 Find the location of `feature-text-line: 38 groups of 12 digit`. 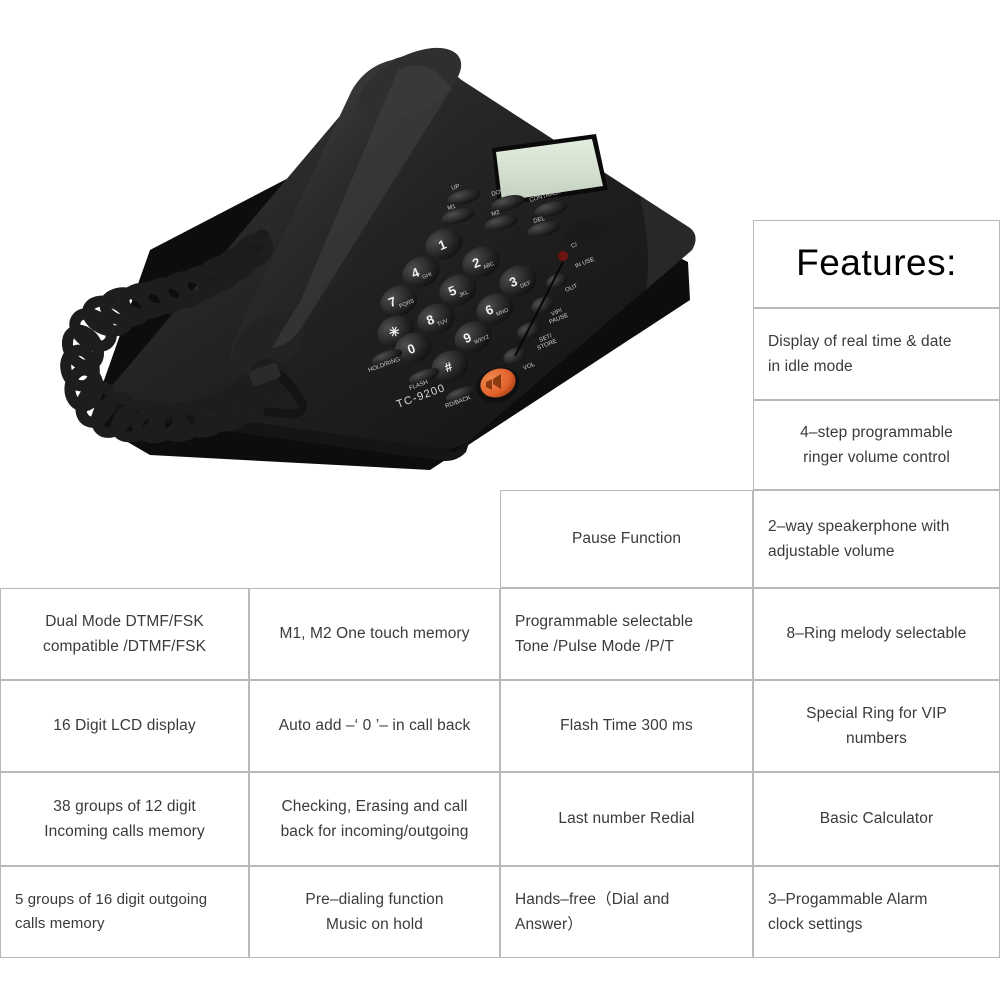

feature-text-line: 38 groups of 12 digit is located at coordinates (124, 806).